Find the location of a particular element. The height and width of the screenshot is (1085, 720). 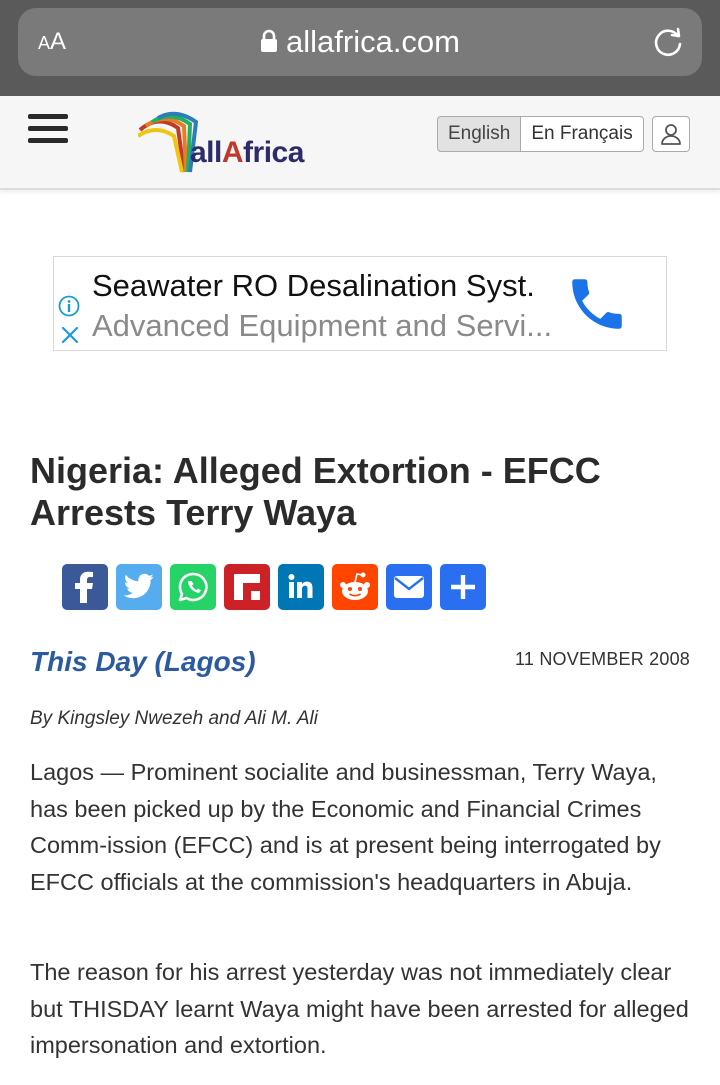

share-flipboard-button is located at coordinates (247, 587).